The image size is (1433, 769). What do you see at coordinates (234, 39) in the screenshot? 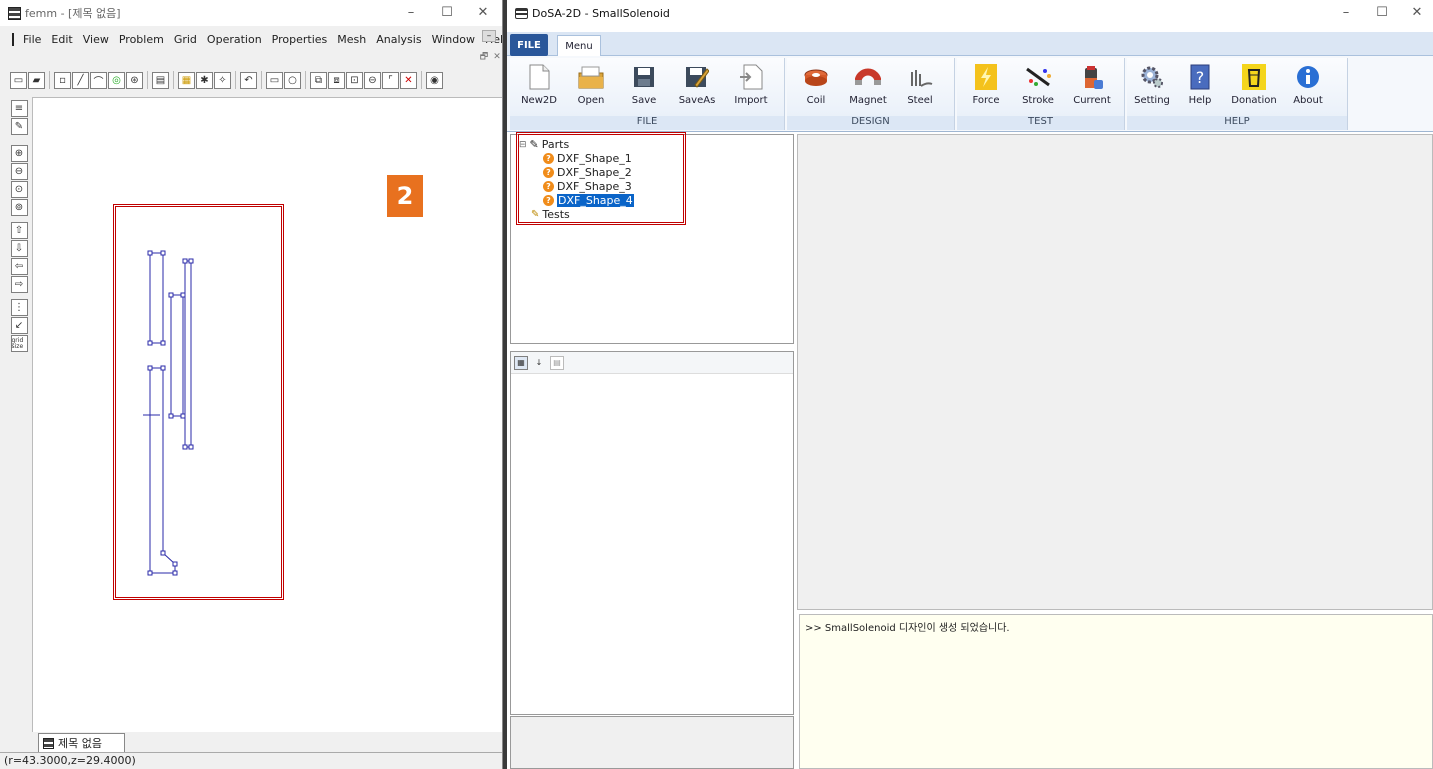
I see `menu-operation: Operation` at bounding box center [234, 39].